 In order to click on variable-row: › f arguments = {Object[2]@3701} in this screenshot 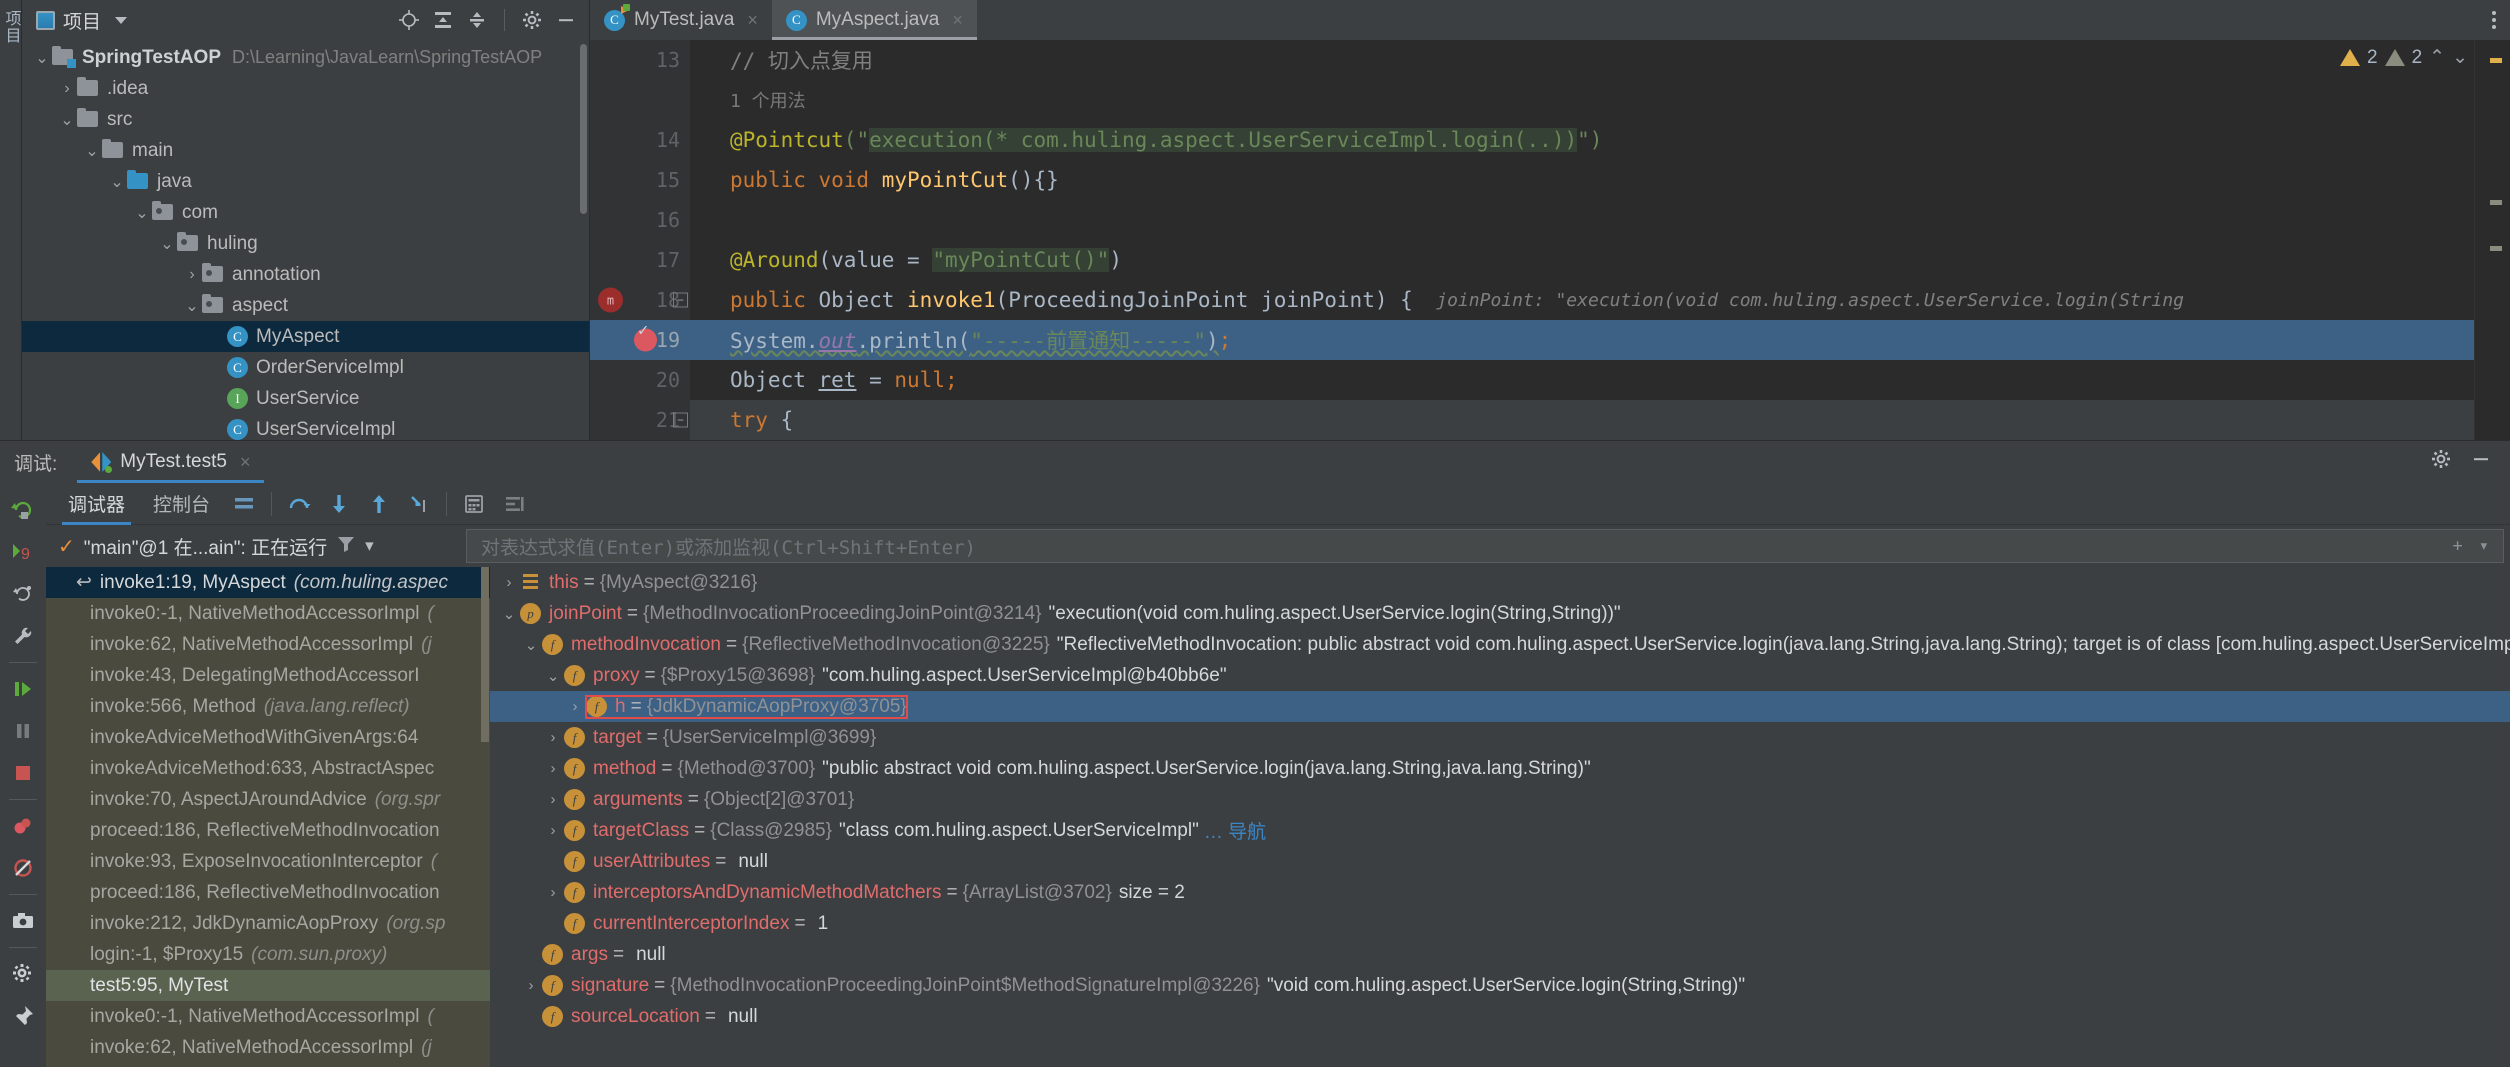, I will do `click(1500, 799)`.